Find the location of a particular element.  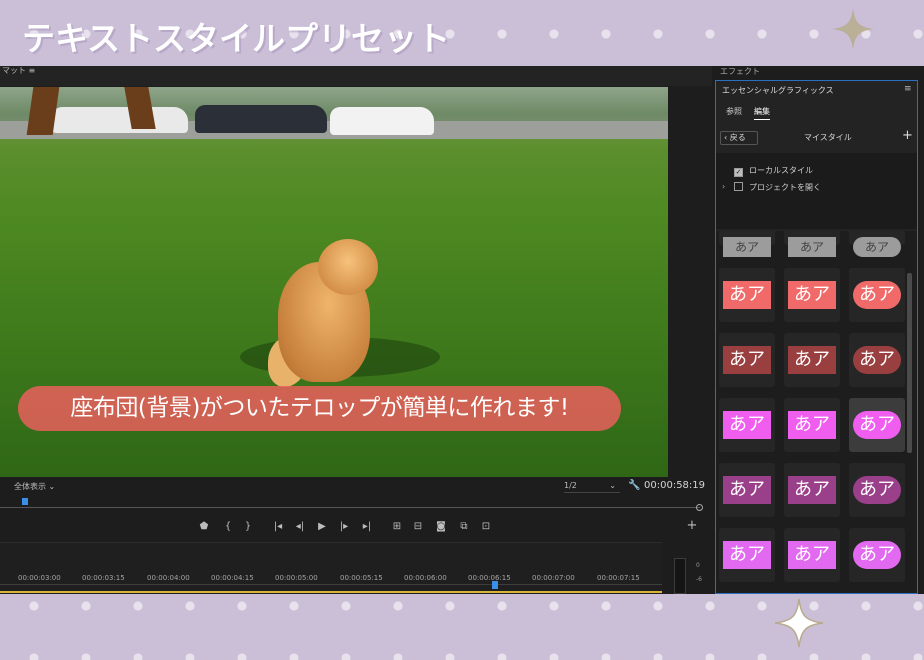

effects-panel-tab: エフェクト is located at coordinates (740, 71).